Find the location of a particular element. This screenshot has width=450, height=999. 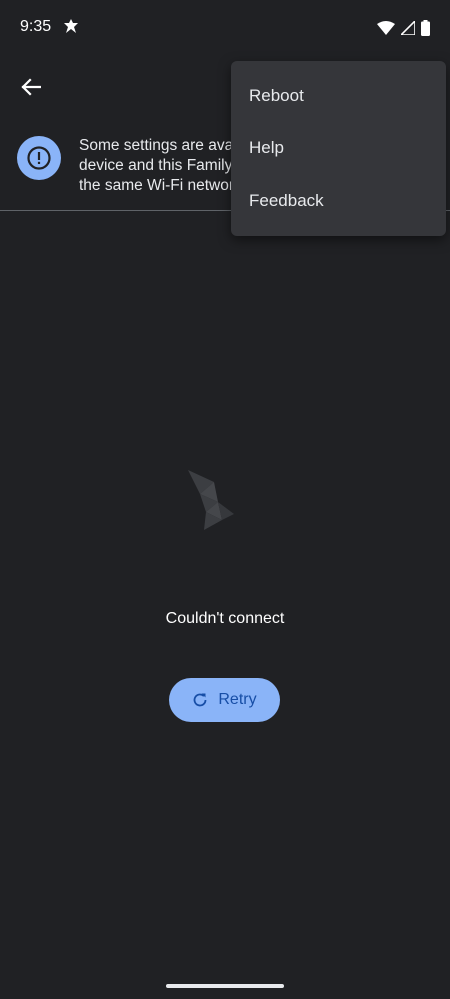

refresh-icon is located at coordinates (200, 700).